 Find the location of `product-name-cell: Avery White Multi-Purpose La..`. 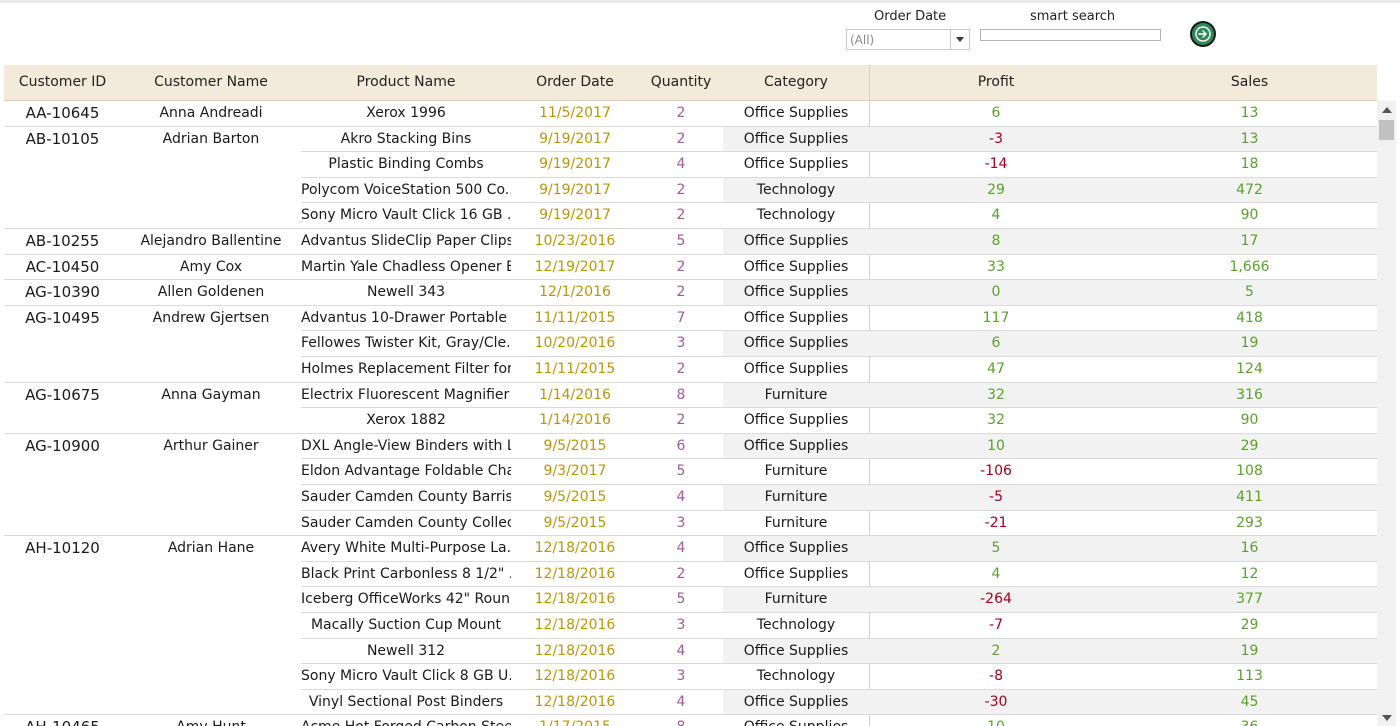

product-name-cell: Avery White Multi-Purpose La.. is located at coordinates (406, 548).